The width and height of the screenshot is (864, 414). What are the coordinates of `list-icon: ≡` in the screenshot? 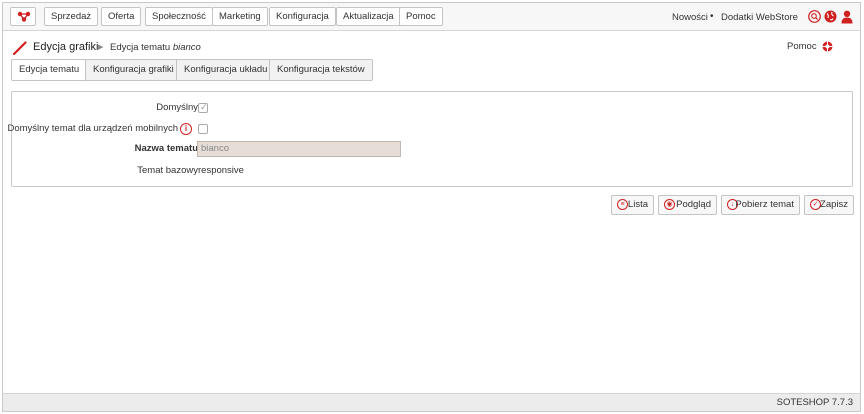 It's located at (622, 204).